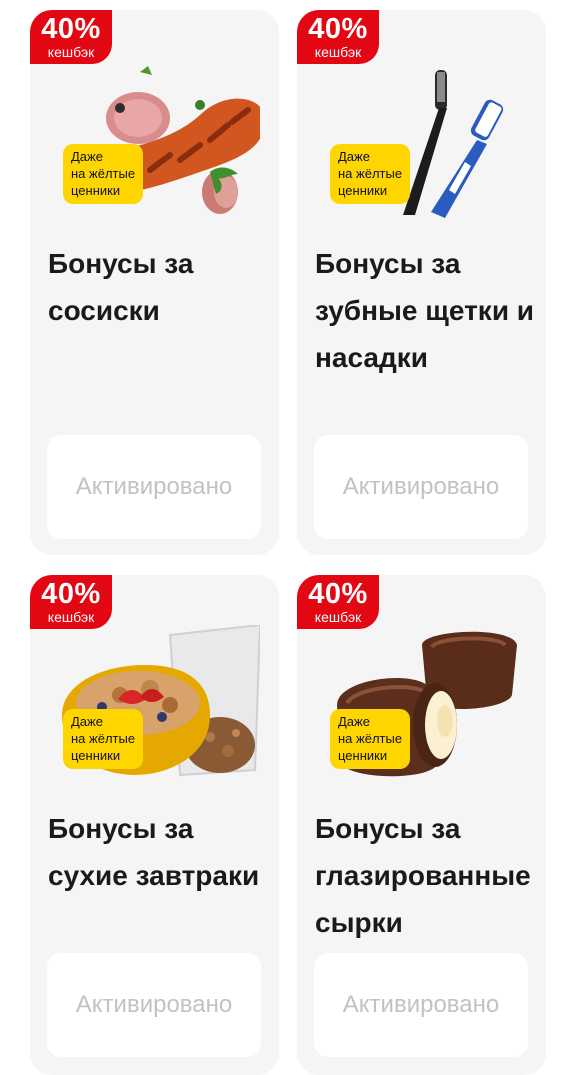 Image resolution: width=576 pixels, height=1075 pixels. What do you see at coordinates (425, 310) in the screenshot?
I see `offer-title: Бонусы за зубные щетки и насадки` at bounding box center [425, 310].